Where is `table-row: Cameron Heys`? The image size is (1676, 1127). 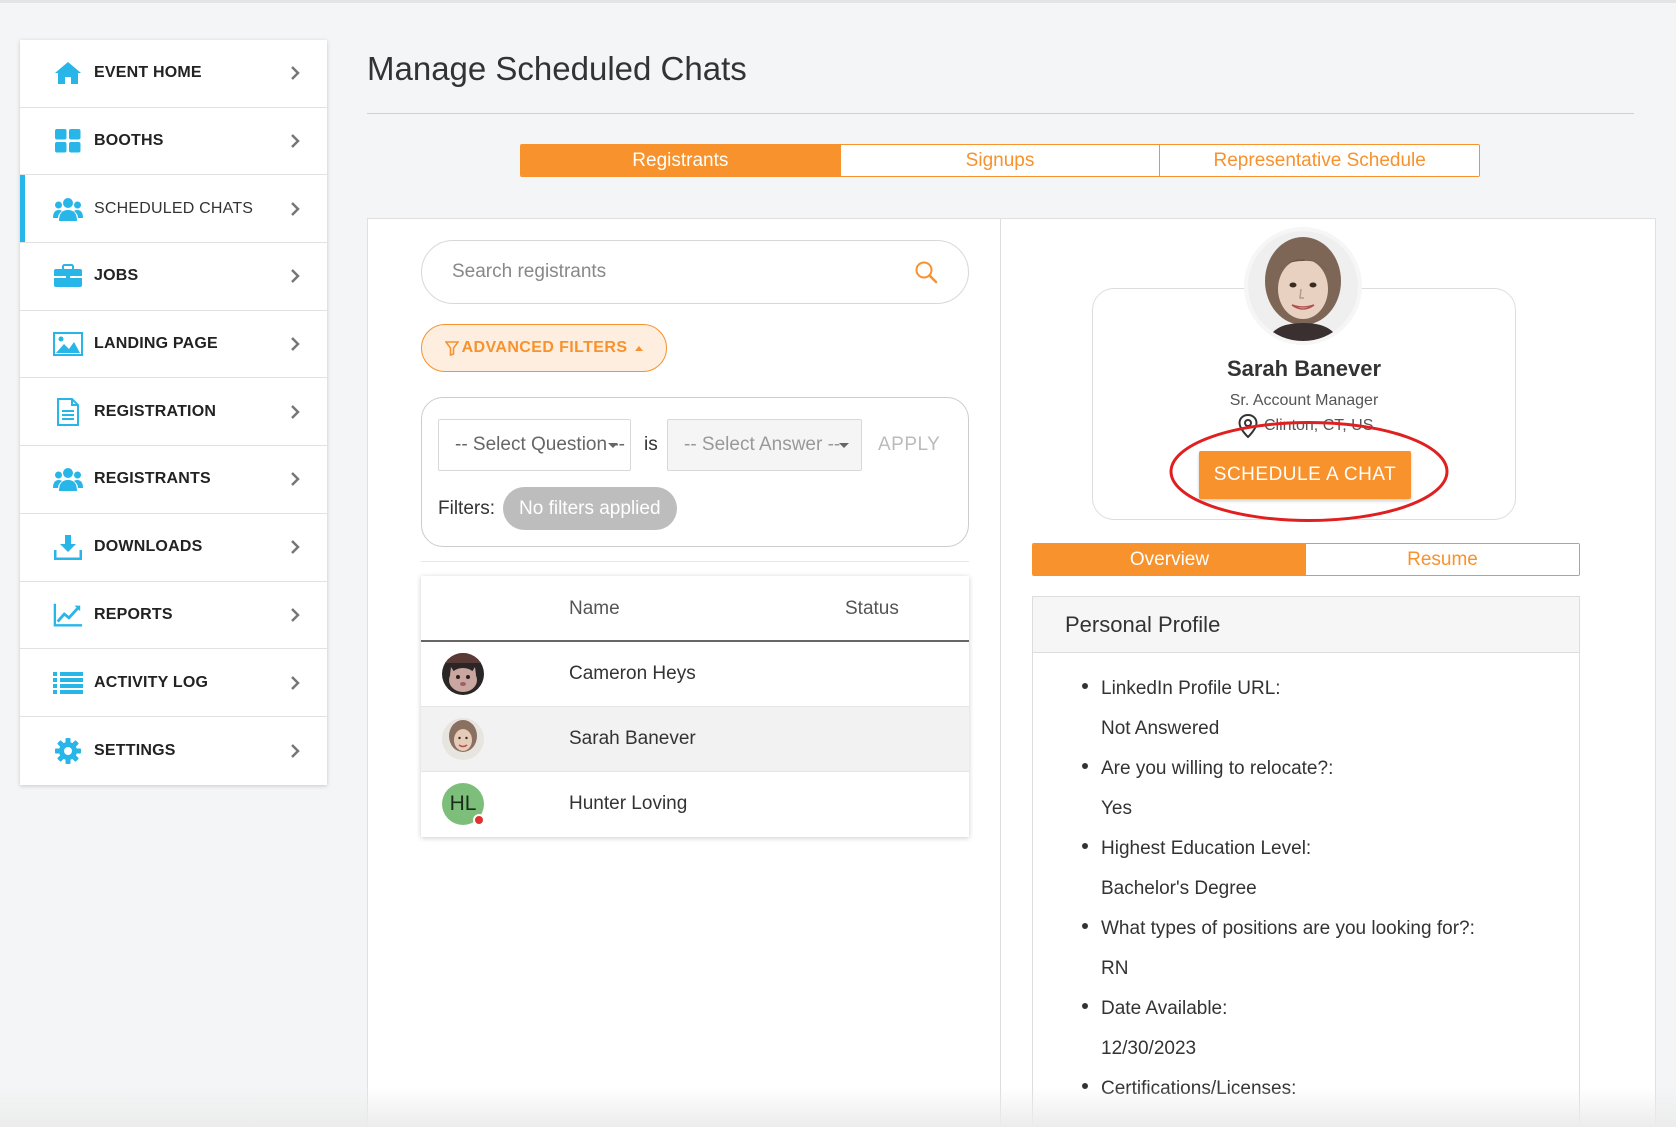
table-row: Cameron Heys is located at coordinates (695, 674).